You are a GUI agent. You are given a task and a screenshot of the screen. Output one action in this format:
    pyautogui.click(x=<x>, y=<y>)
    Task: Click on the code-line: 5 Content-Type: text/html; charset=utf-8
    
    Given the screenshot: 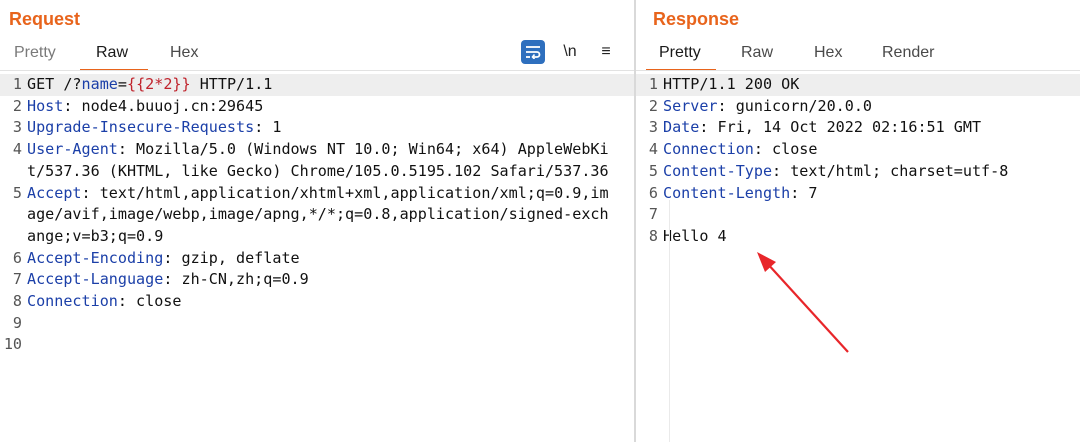 What is the action you would take?
    pyautogui.click(x=858, y=172)
    